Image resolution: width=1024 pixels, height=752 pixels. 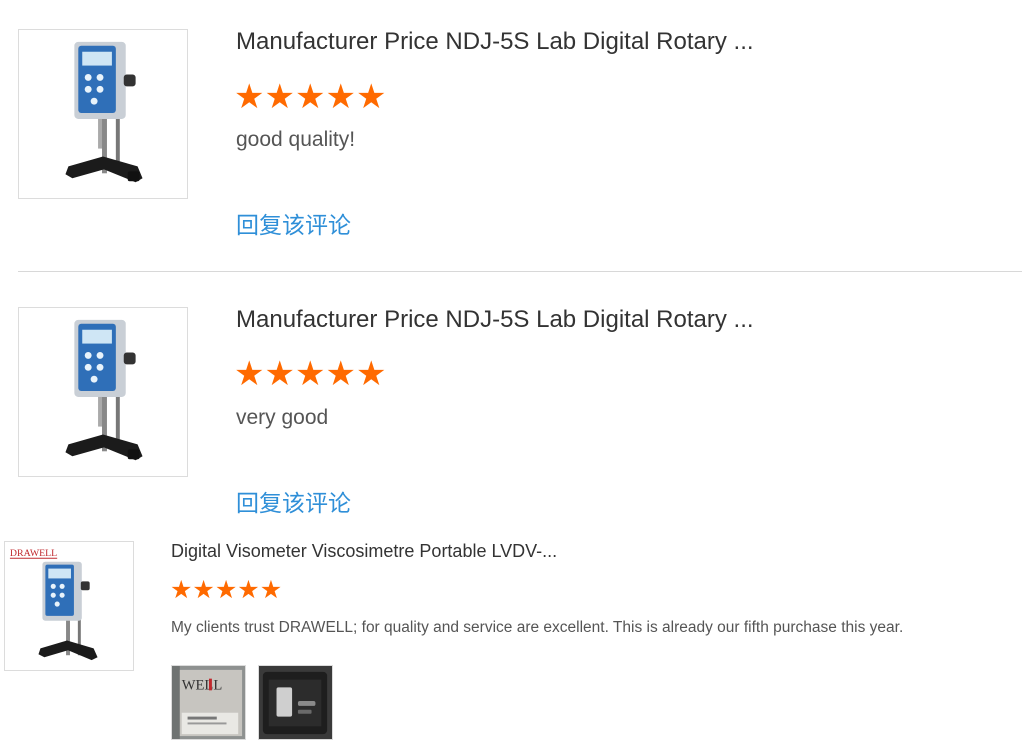 I want to click on brand-logo: WELL, so click(x=202, y=685).